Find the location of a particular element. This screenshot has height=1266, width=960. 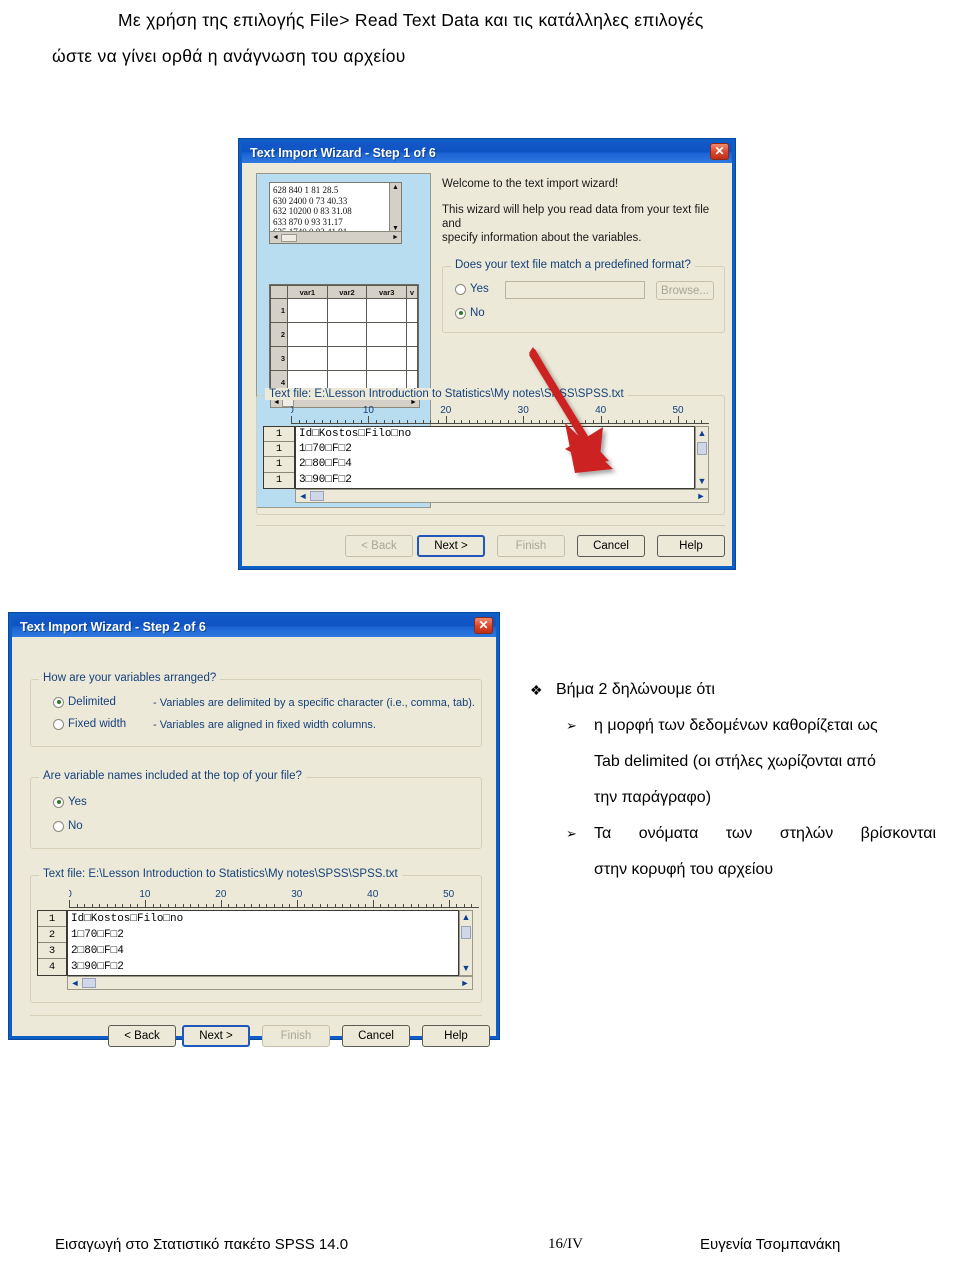

radio-fixed-width: Fixed width is located at coordinates (89, 724).